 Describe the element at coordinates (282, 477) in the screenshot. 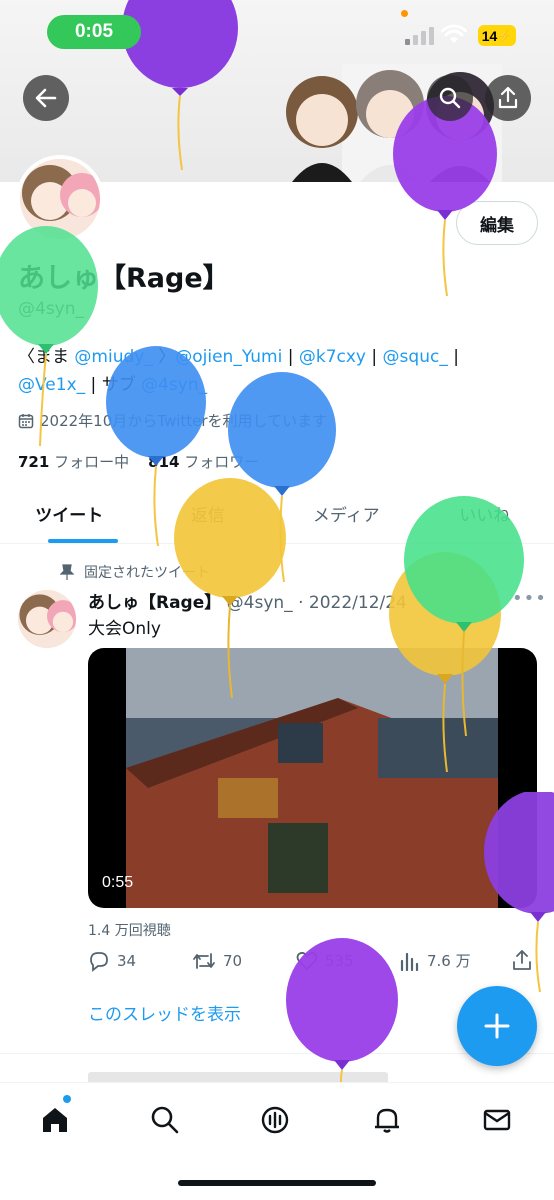

I see `balloon-blue-center` at that location.